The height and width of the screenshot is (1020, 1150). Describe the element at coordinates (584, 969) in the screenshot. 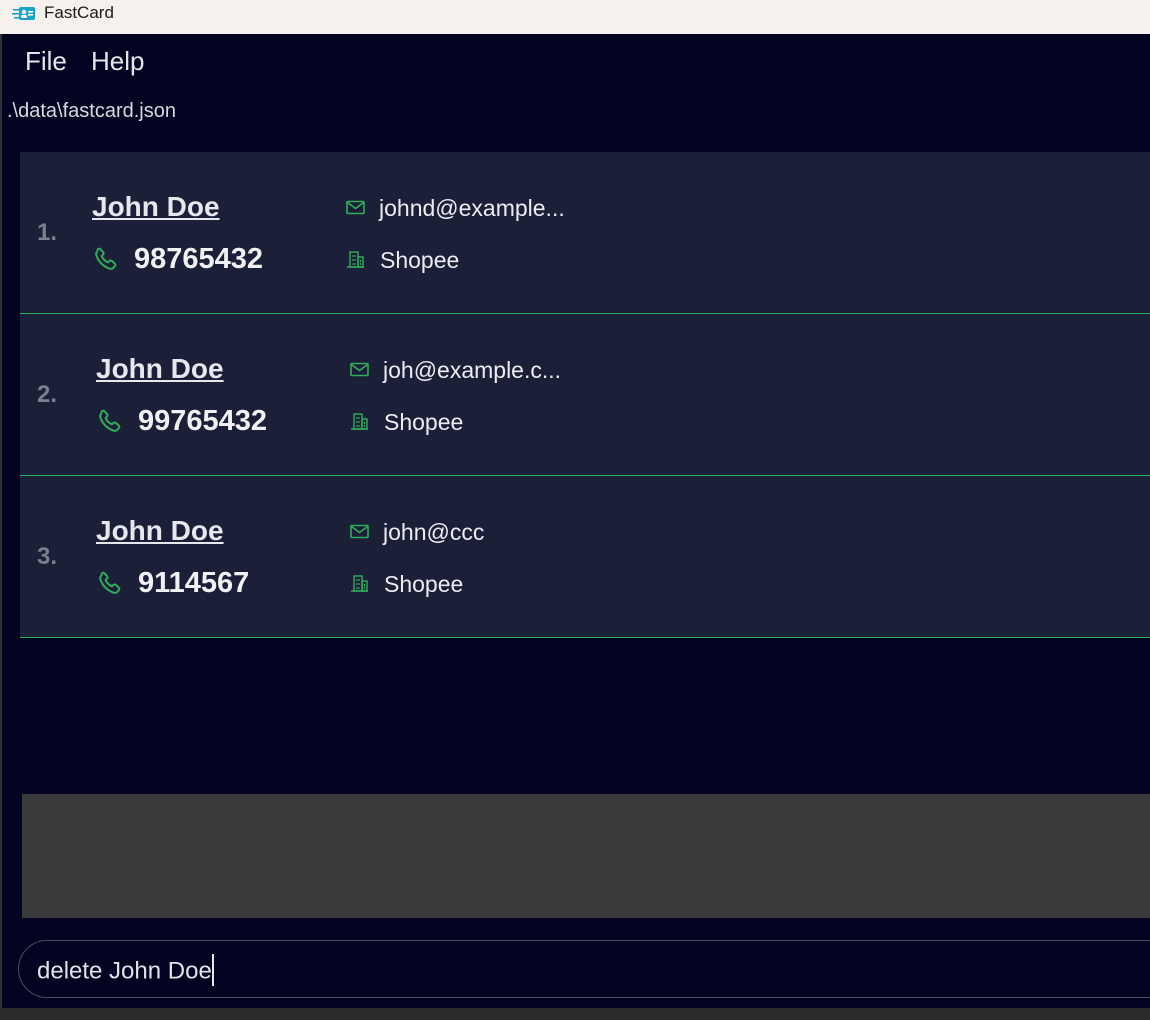

I see `command-box: delete John Doe` at that location.